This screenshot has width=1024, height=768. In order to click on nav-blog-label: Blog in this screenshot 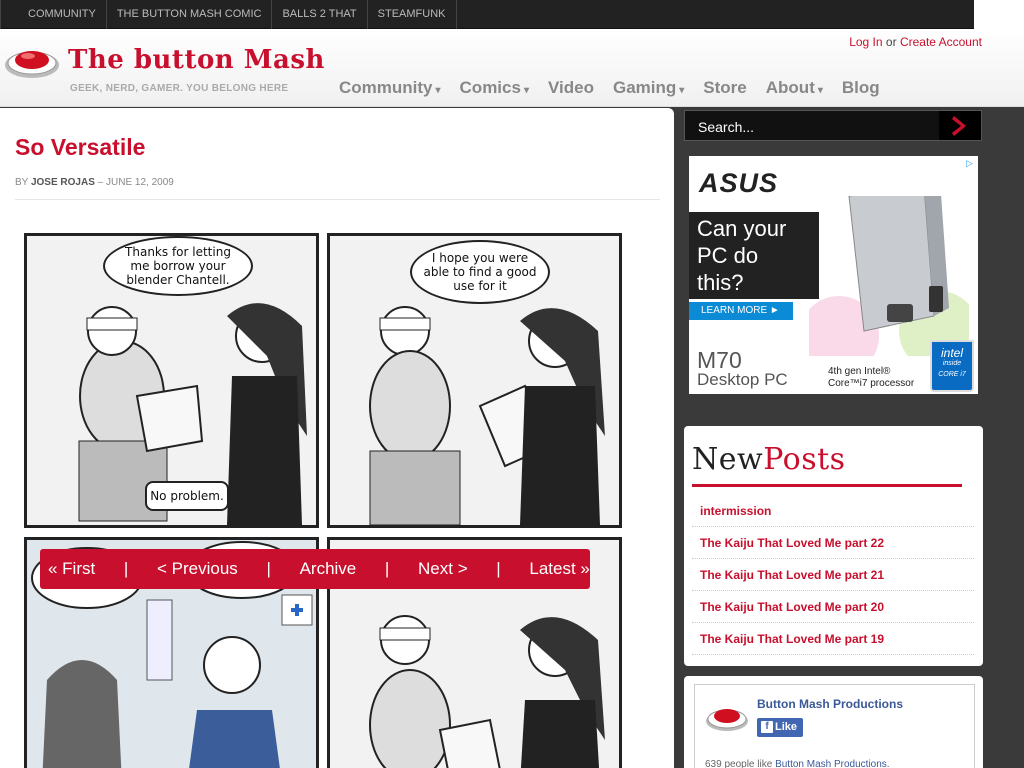, I will do `click(860, 87)`.